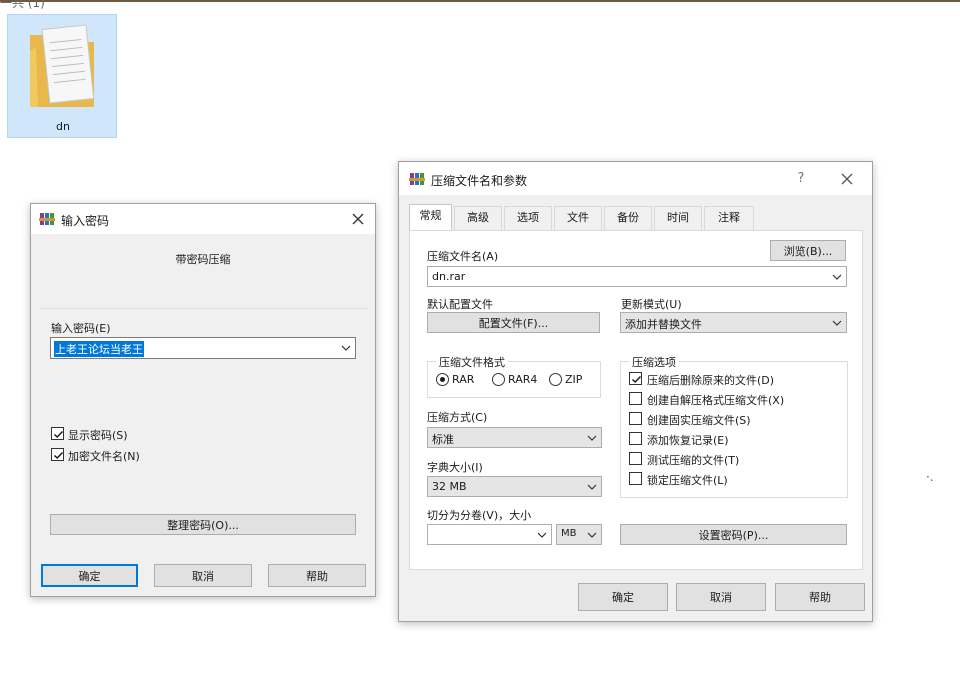  I want to click on create-sfx-checkbox, so click(635, 398).